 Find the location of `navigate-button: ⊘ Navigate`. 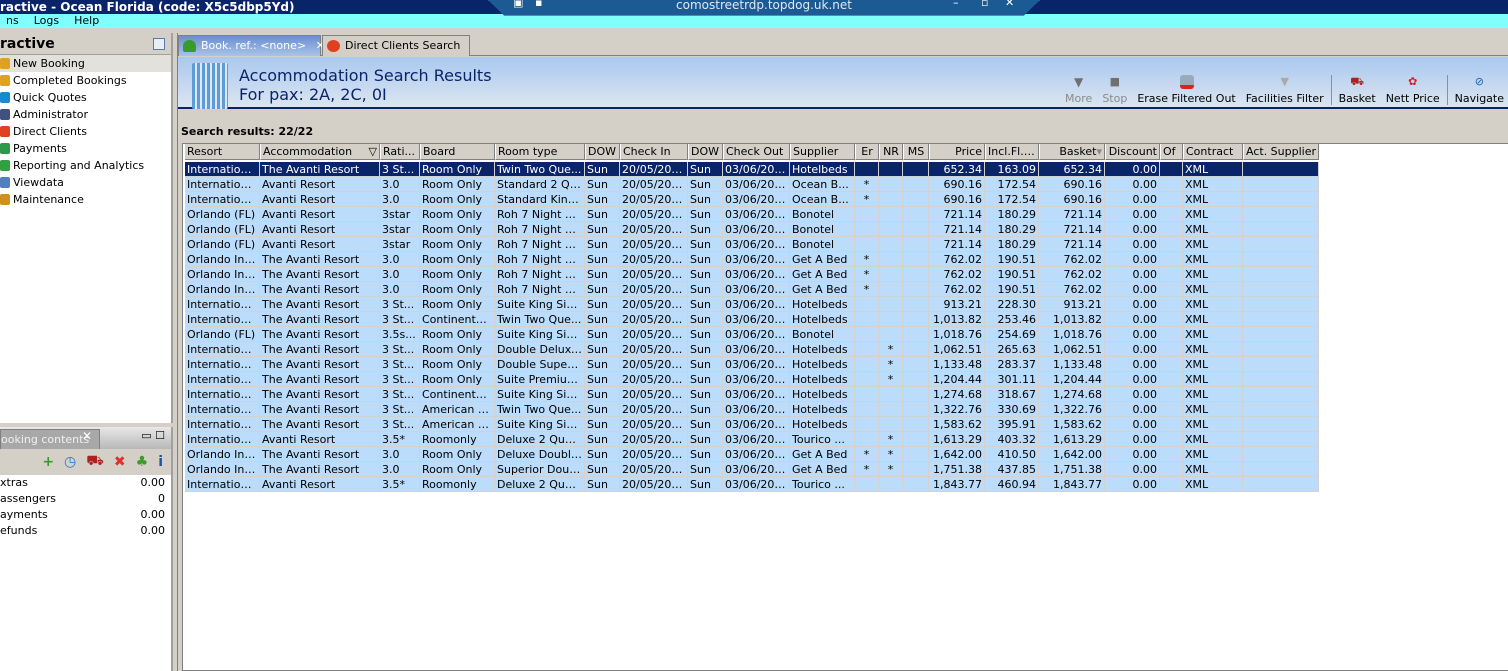

navigate-button: ⊘ Navigate is located at coordinates (1479, 90).